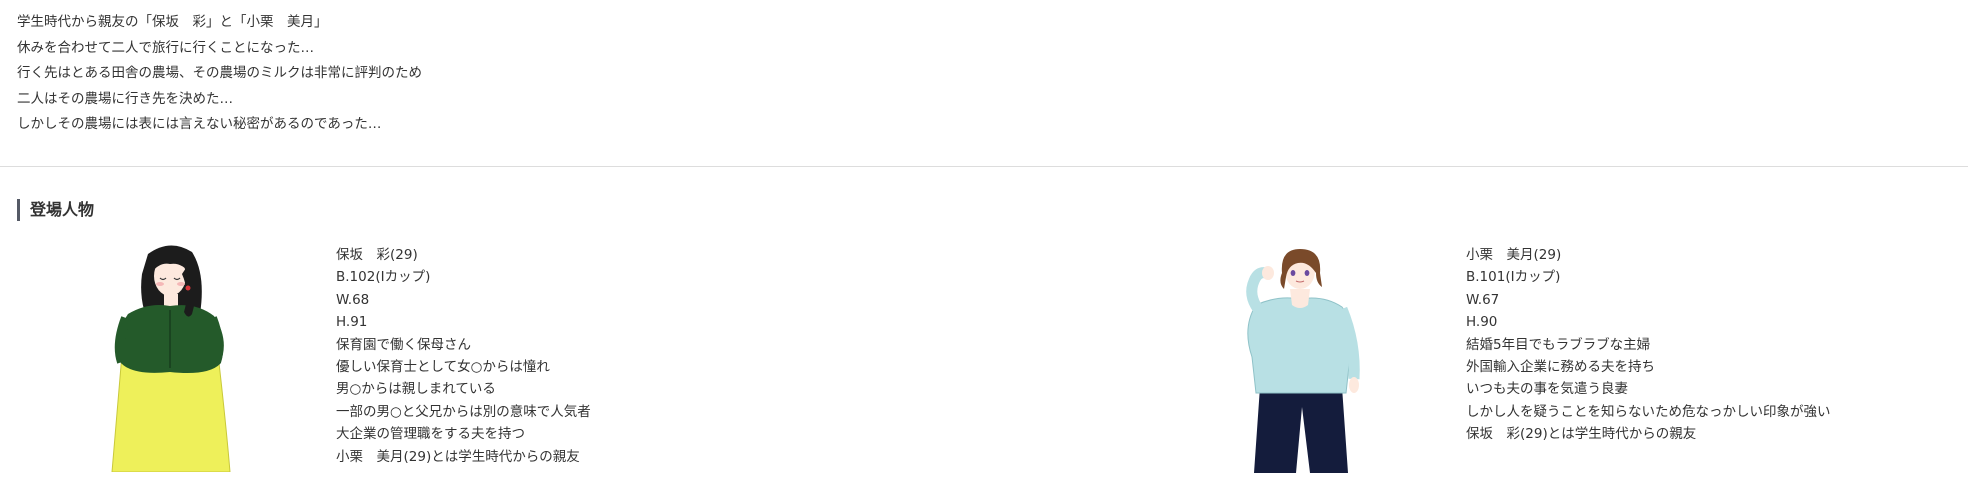 This screenshot has height=493, width=1968. What do you see at coordinates (352, 322) in the screenshot?
I see `profile-line: H.91` at bounding box center [352, 322].